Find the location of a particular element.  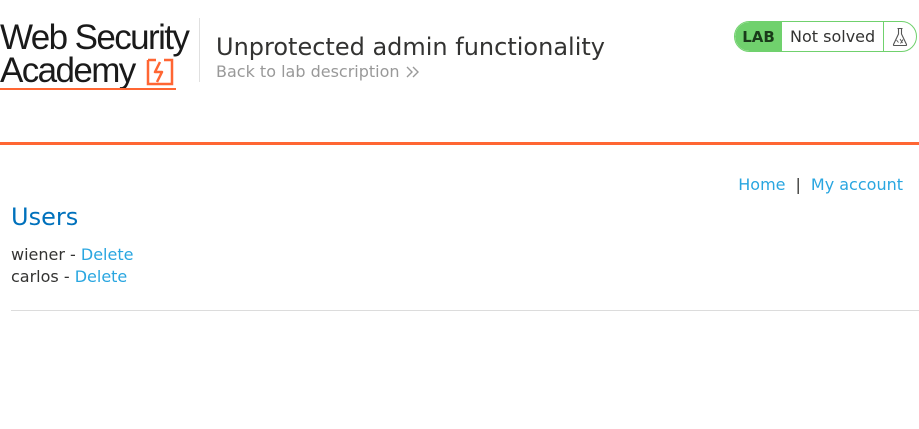

logo-underline is located at coordinates (88, 89).